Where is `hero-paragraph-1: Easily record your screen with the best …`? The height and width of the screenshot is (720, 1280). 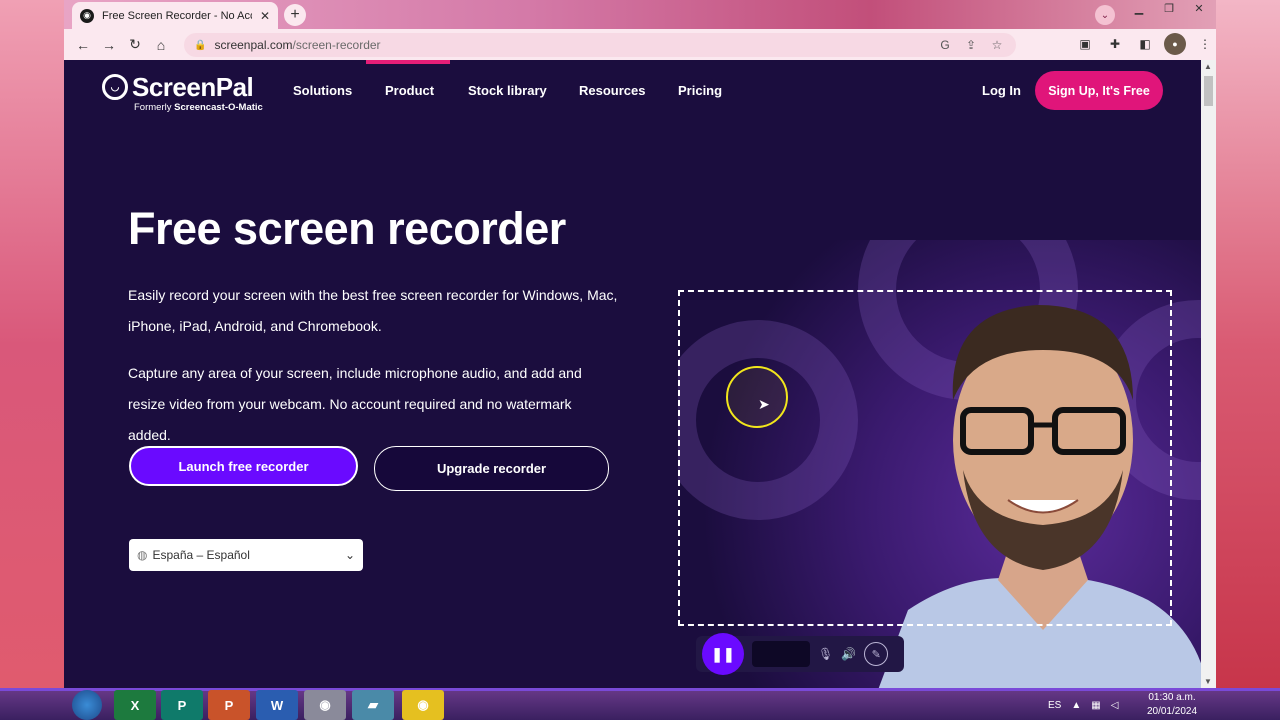
hero-paragraph-1: Easily record your screen with the best … is located at coordinates (373, 310).